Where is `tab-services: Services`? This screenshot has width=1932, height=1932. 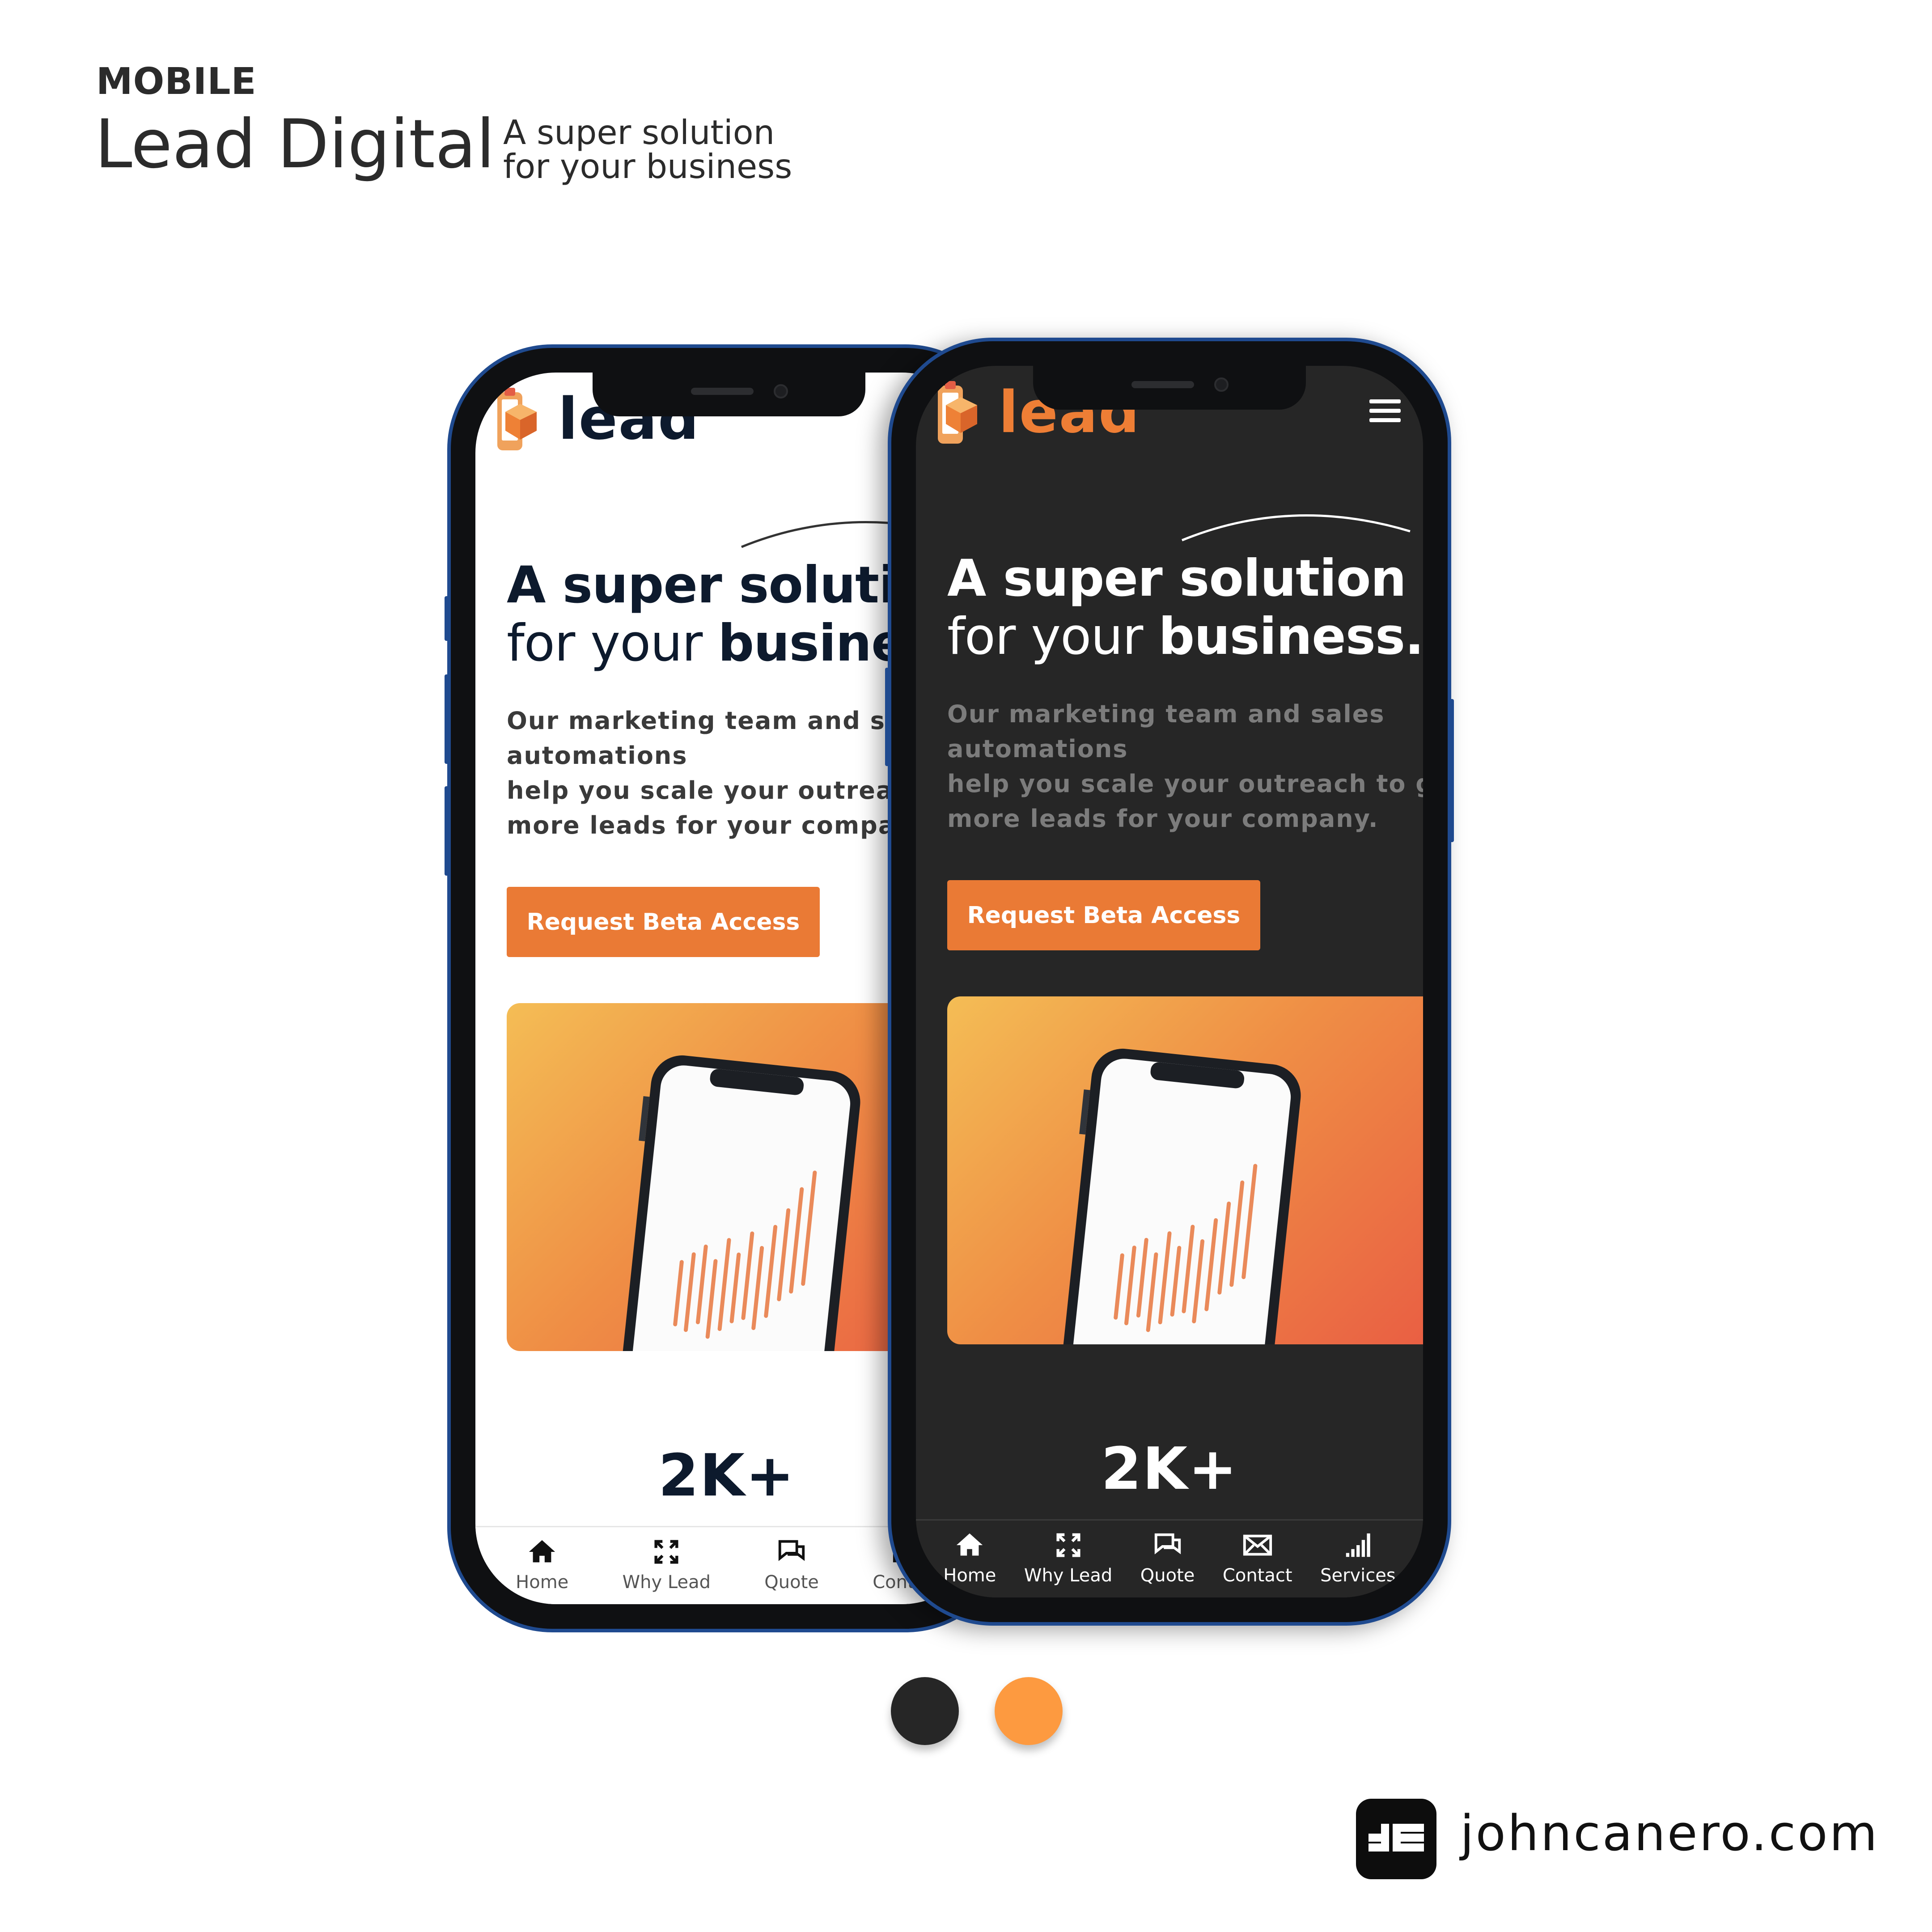 tab-services: Services is located at coordinates (1358, 1553).